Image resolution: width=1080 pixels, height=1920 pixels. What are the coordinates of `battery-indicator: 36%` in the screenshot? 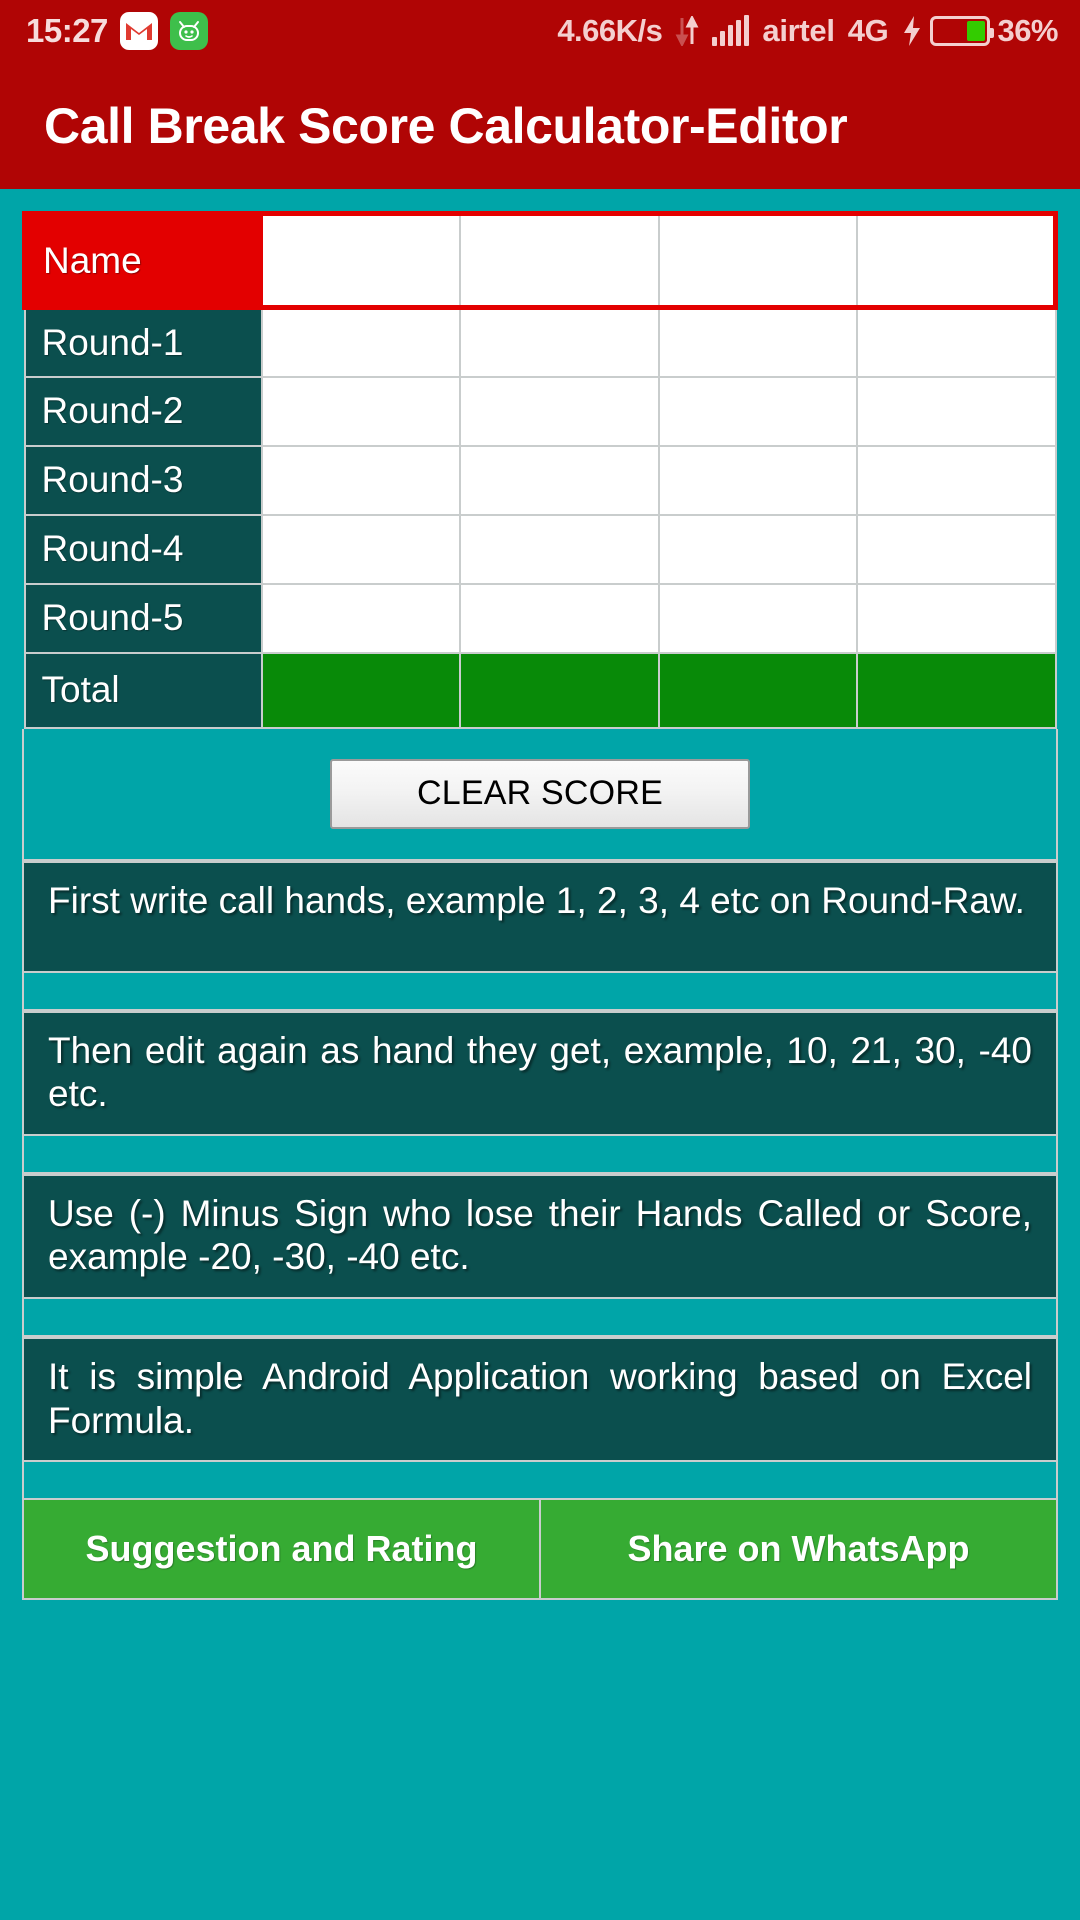 It's located at (979, 31).